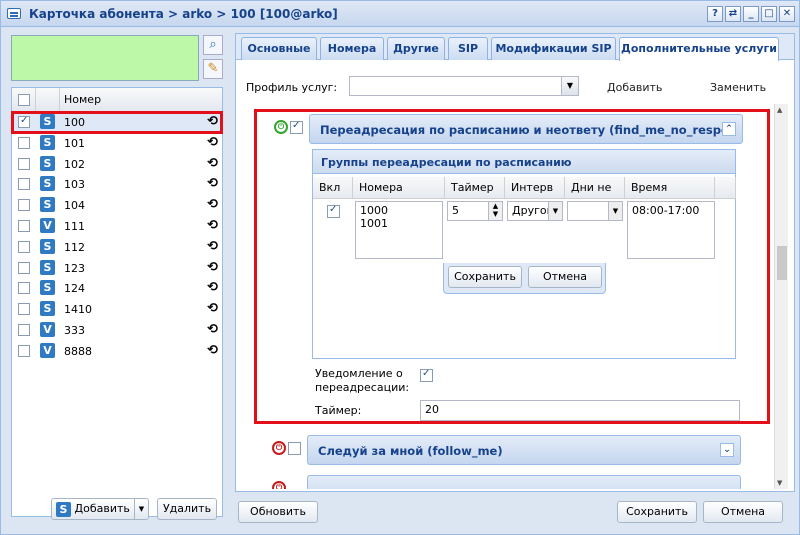 Image resolution: width=800 pixels, height=535 pixels. I want to click on col-days: Дни не, so click(595, 188).